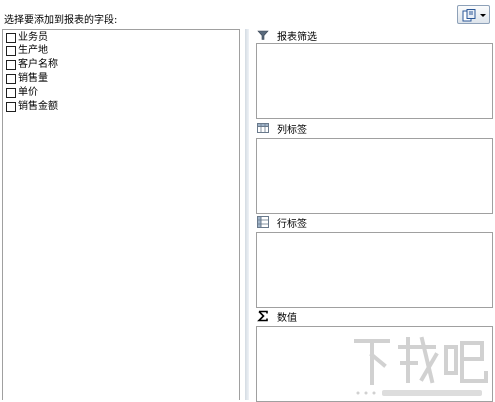 The image size is (495, 402). Describe the element at coordinates (263, 222) in the screenshot. I see `row-labels-icon` at that location.